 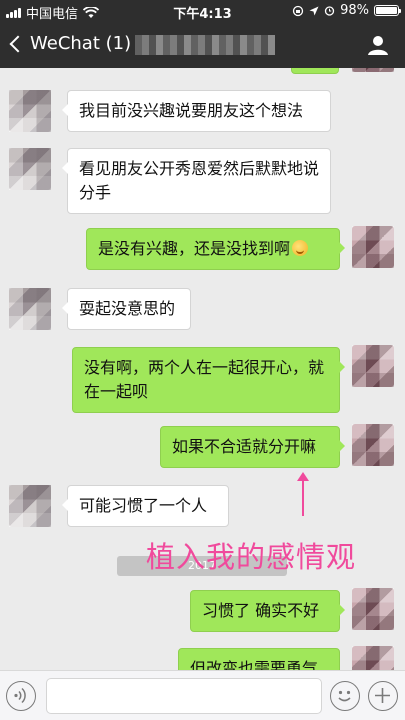 I want to click on alarm-icon, so click(x=329, y=11).